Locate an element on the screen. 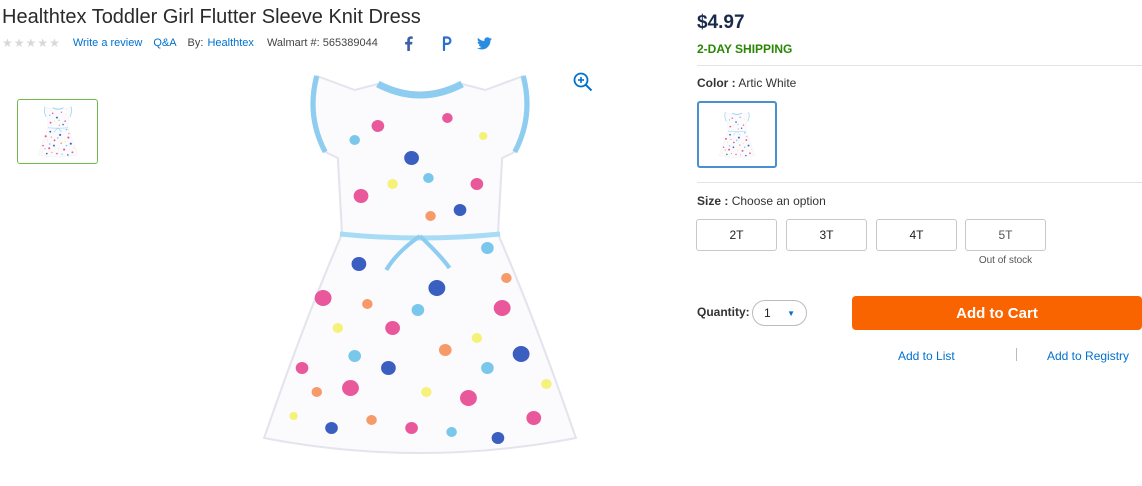 The width and height of the screenshot is (1142, 486). size-label: Size : is located at coordinates (713, 201).